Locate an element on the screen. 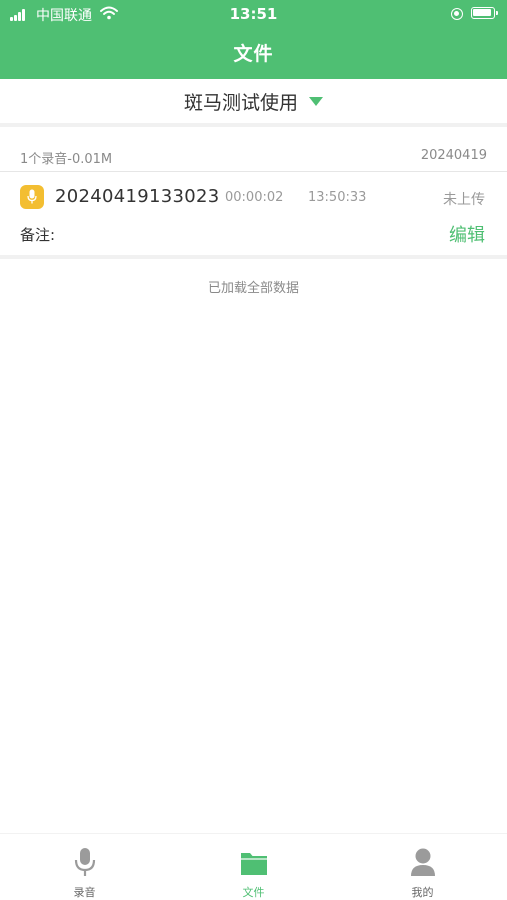 The image size is (507, 900). microphone-badge-icon is located at coordinates (32, 197).